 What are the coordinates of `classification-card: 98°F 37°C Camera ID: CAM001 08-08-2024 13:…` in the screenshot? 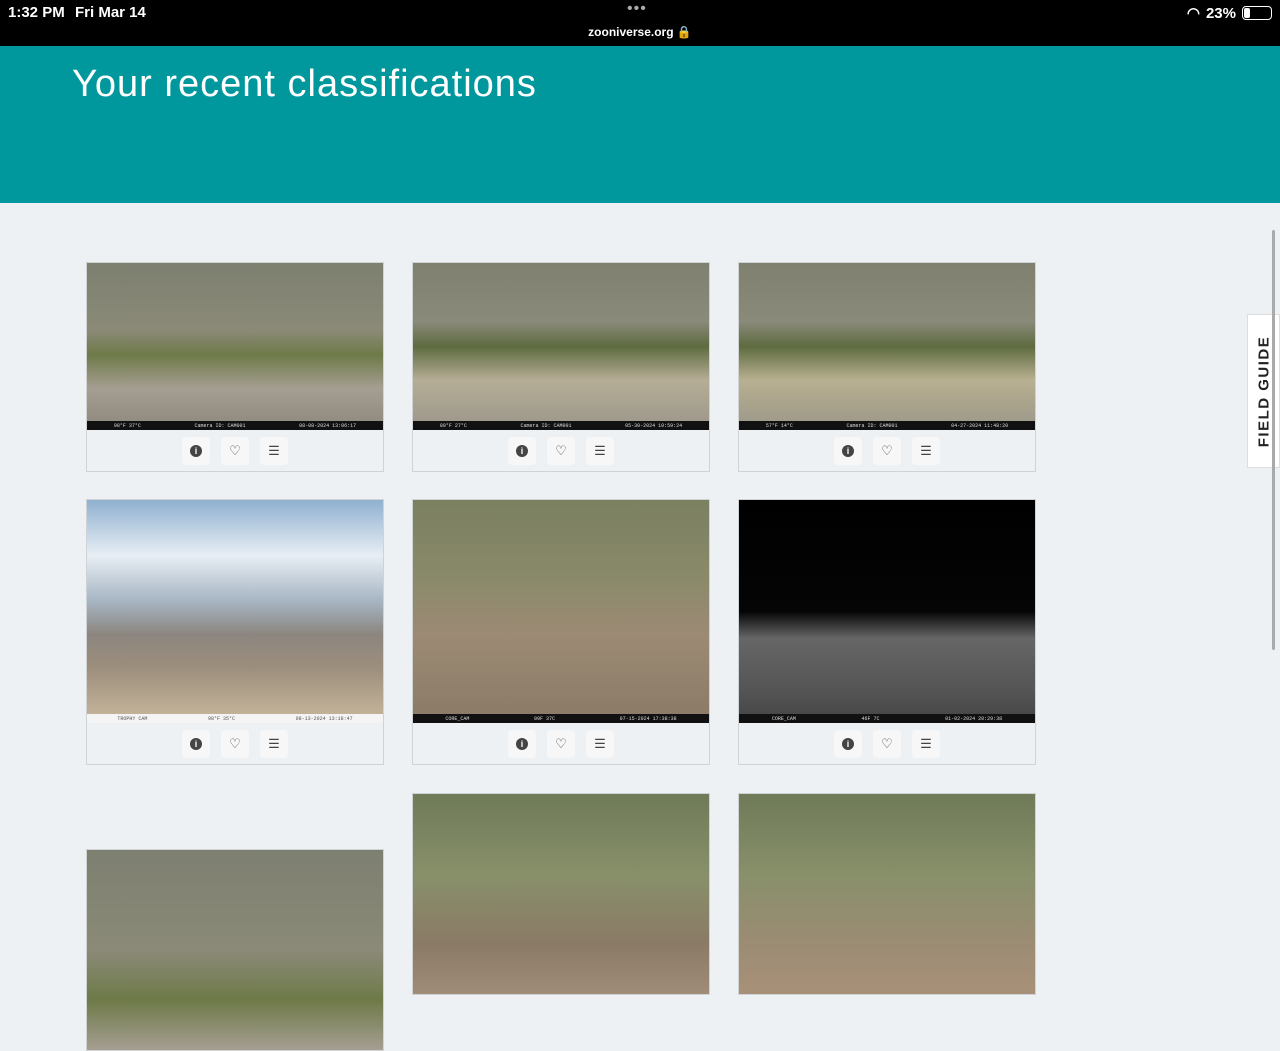 It's located at (235, 367).